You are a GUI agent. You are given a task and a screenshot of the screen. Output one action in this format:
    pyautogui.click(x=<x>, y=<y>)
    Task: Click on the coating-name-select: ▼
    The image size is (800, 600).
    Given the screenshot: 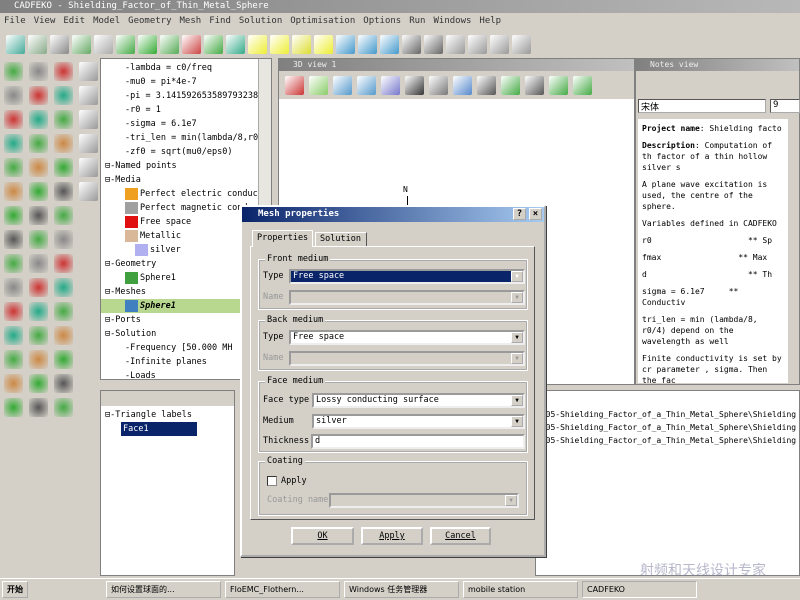 What is the action you would take?
    pyautogui.click(x=424, y=500)
    